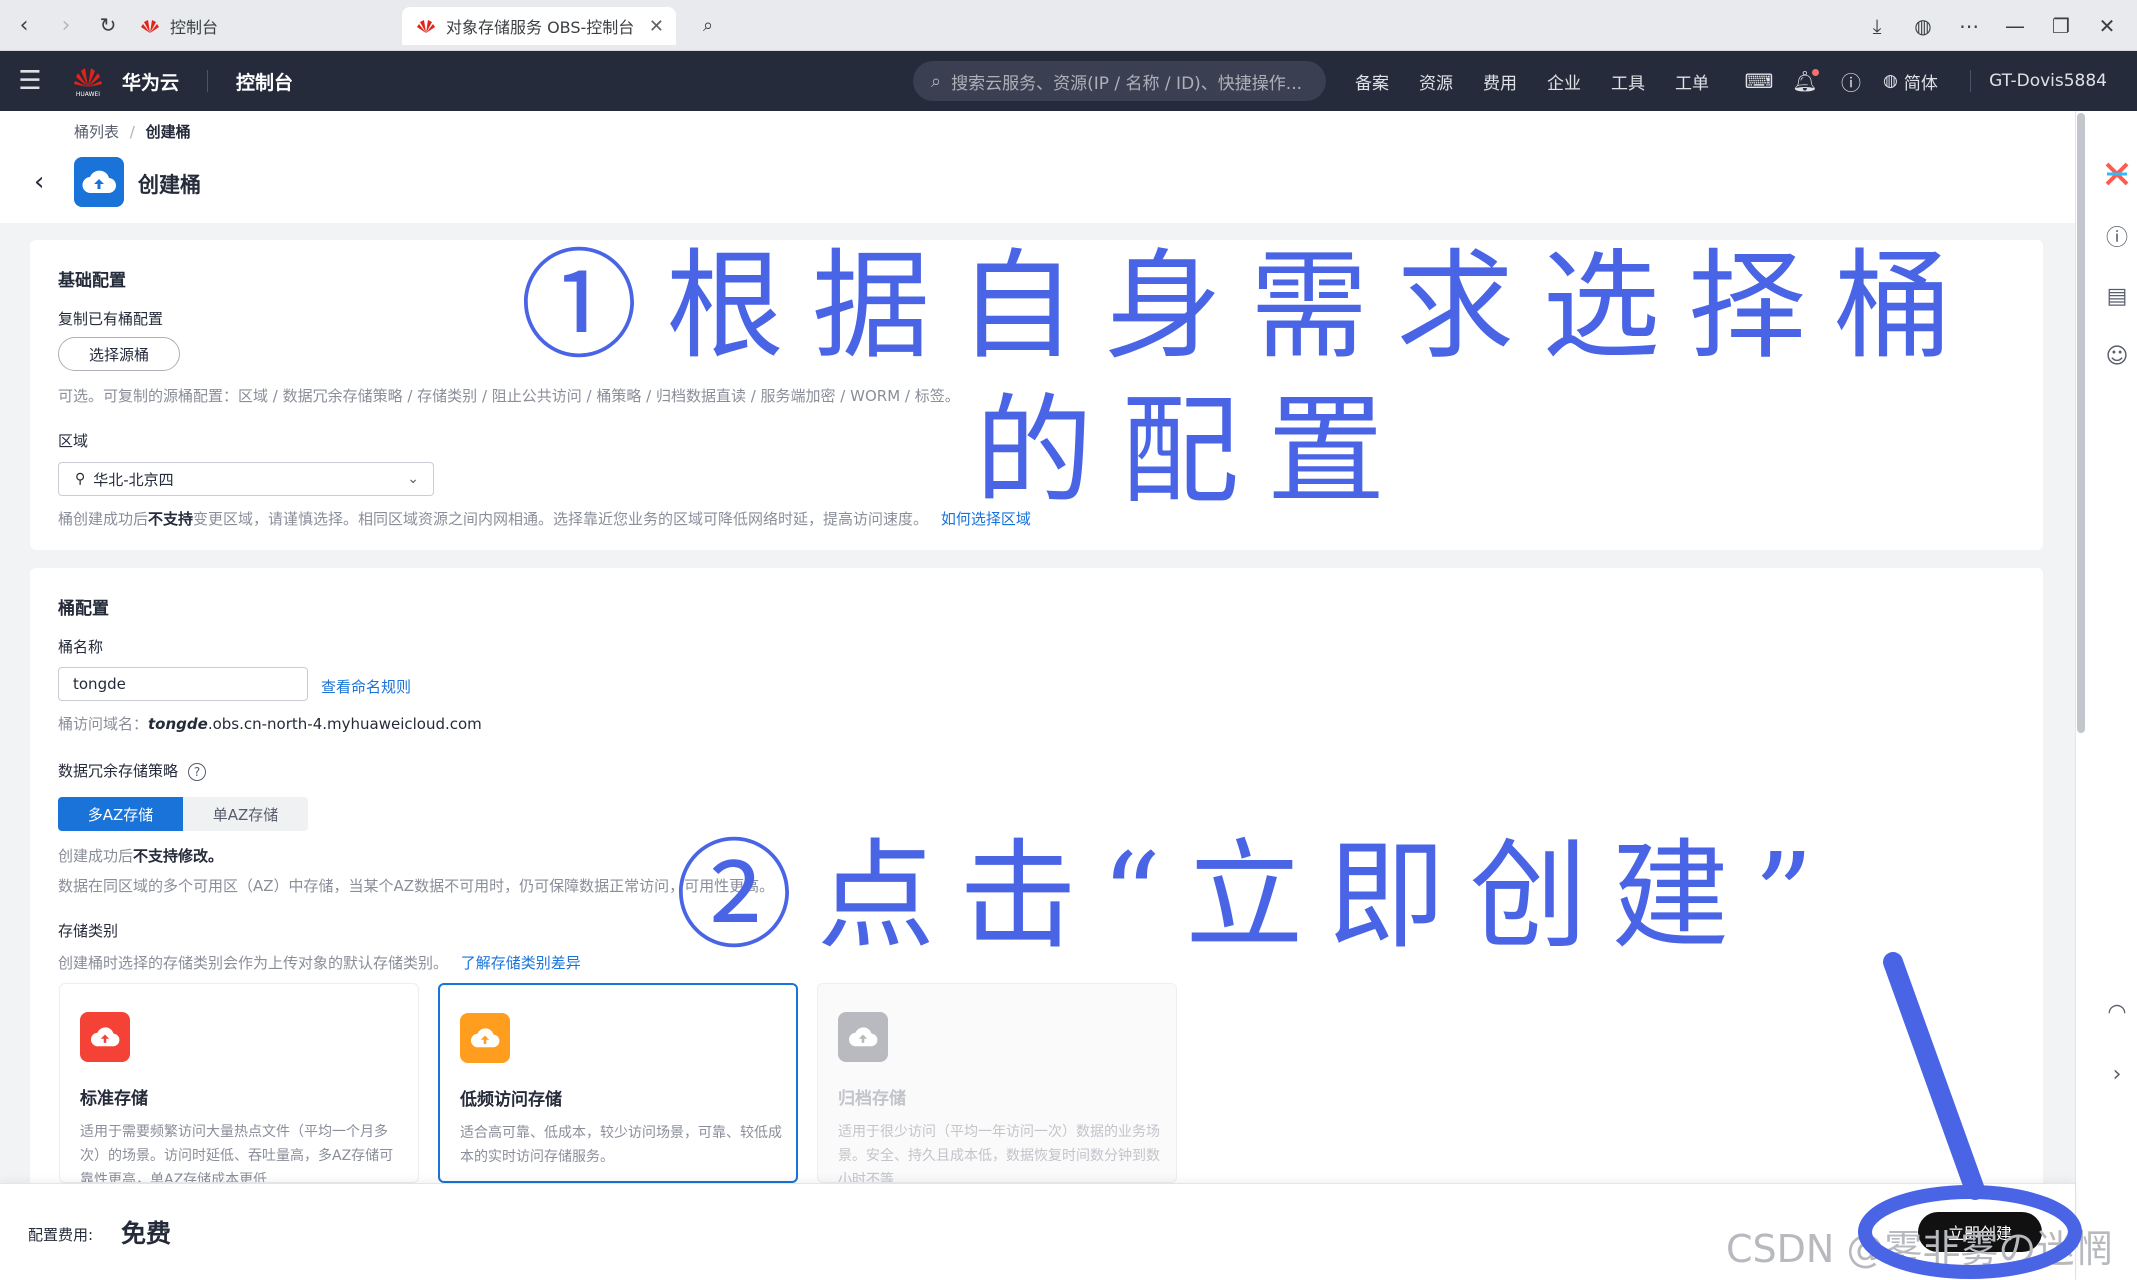 The width and height of the screenshot is (2137, 1280). What do you see at coordinates (872, 1099) in the screenshot?
I see `storage-class-title: 归档存储` at bounding box center [872, 1099].